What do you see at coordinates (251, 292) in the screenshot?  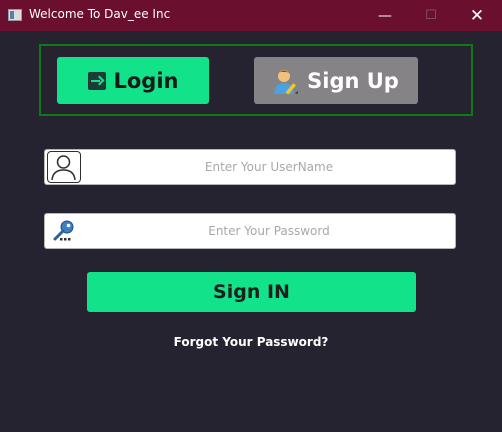 I see `sign-in-button: Sign IN` at bounding box center [251, 292].